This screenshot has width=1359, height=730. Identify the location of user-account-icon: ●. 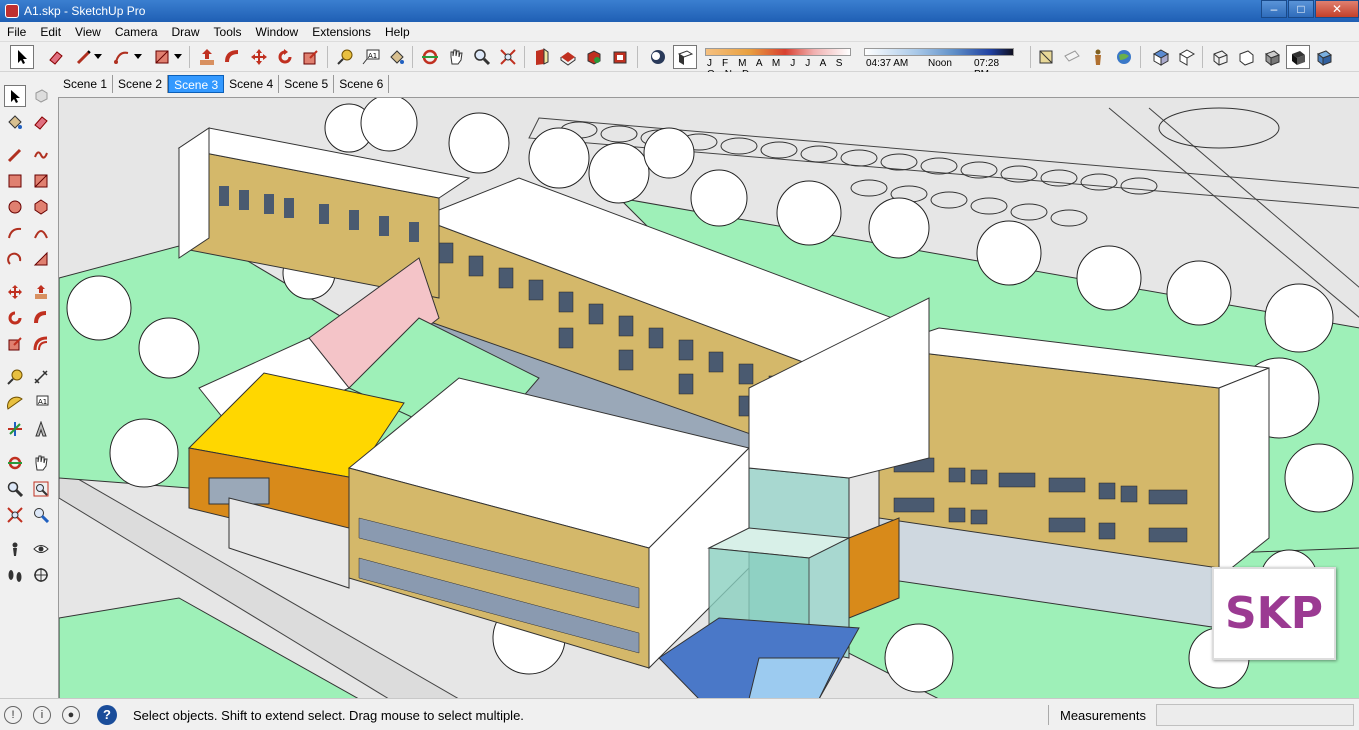
(71, 715).